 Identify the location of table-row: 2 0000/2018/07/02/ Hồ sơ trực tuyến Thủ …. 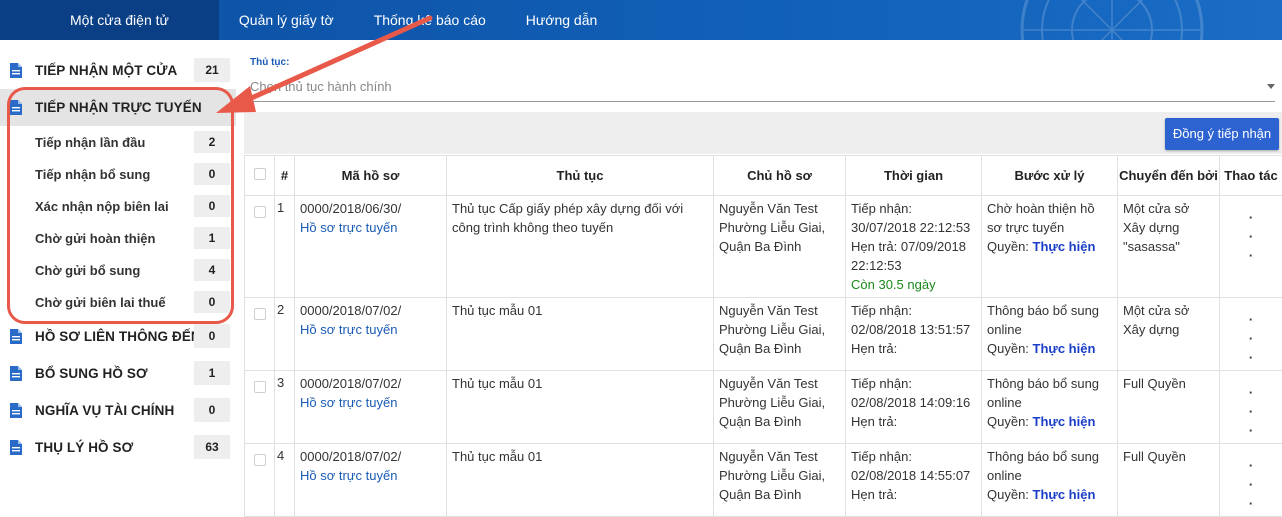
(763, 334).